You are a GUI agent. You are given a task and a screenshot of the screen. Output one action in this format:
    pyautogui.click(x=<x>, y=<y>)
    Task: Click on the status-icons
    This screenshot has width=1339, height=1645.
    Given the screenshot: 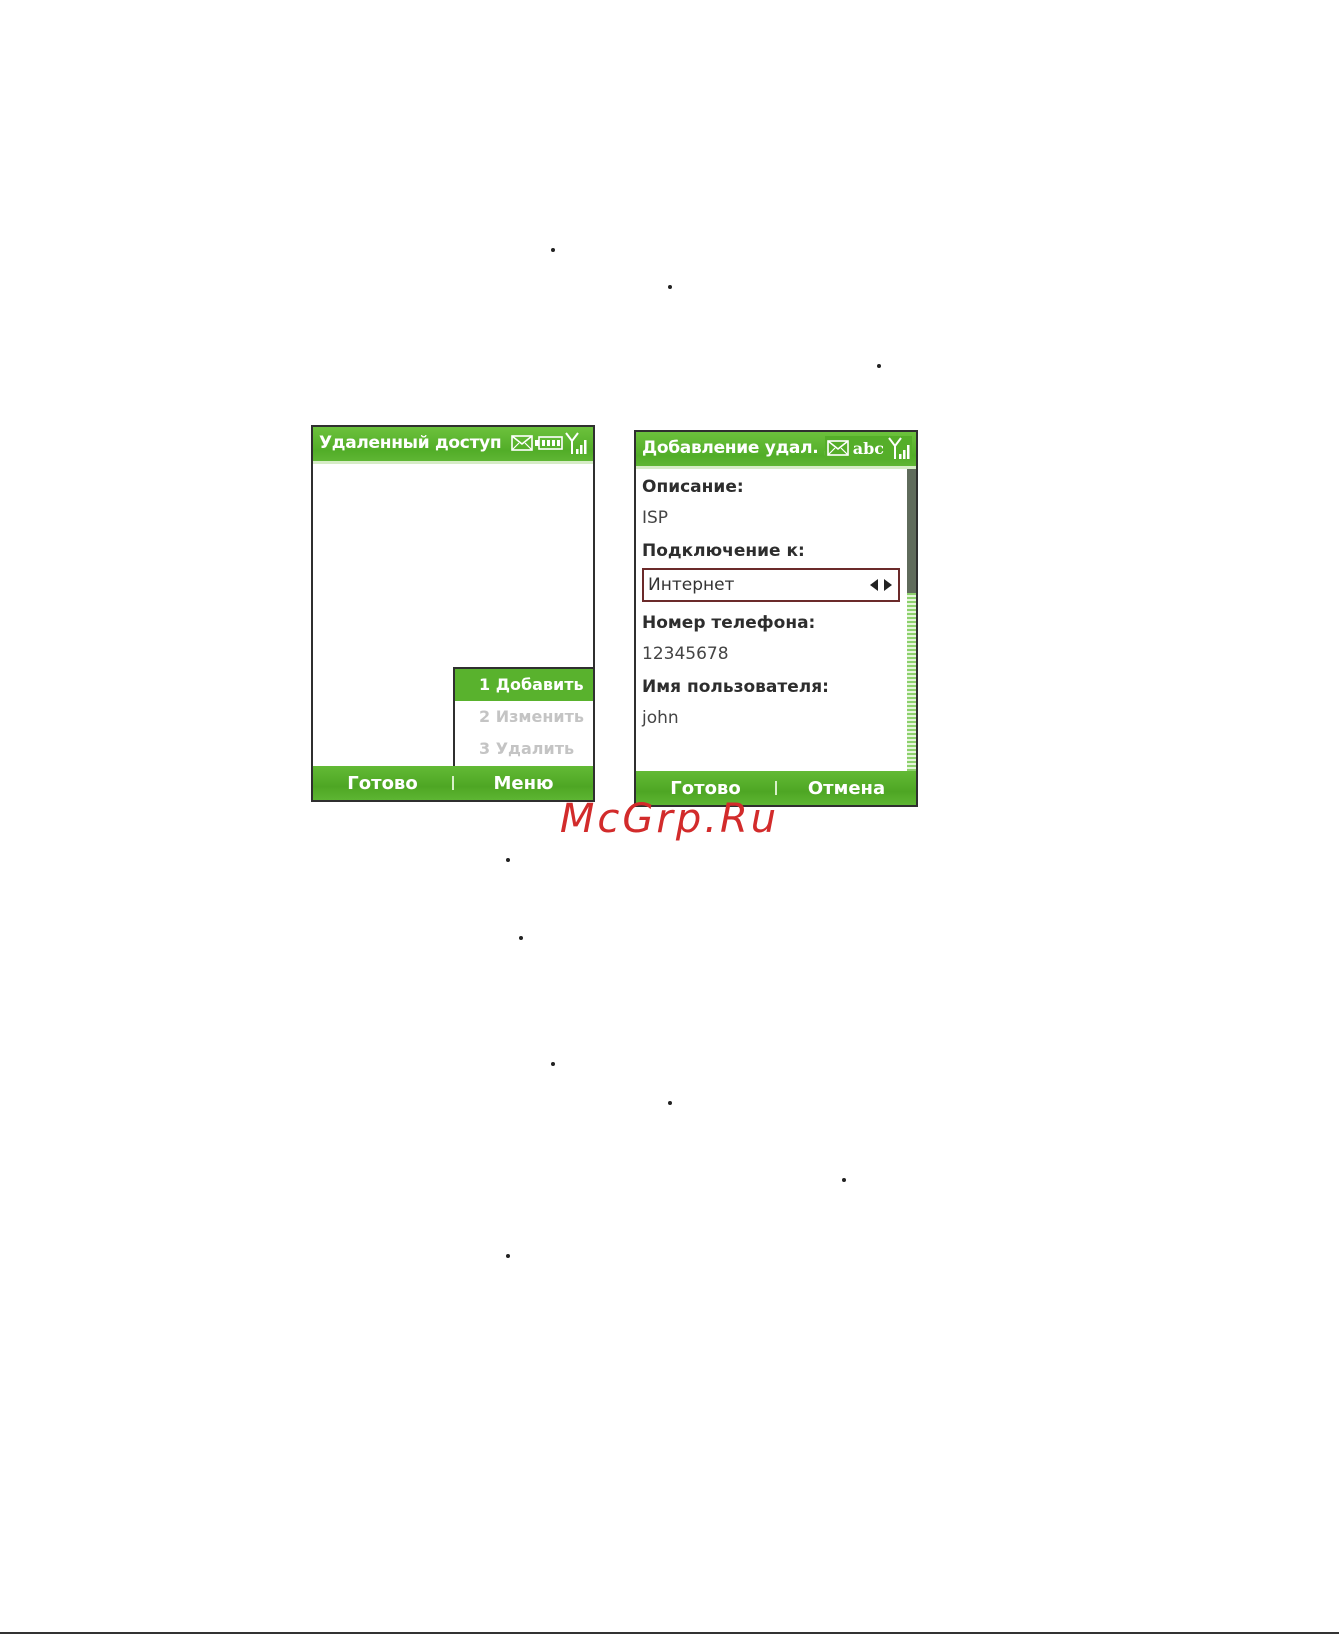 What is the action you would take?
    pyautogui.click(x=550, y=443)
    